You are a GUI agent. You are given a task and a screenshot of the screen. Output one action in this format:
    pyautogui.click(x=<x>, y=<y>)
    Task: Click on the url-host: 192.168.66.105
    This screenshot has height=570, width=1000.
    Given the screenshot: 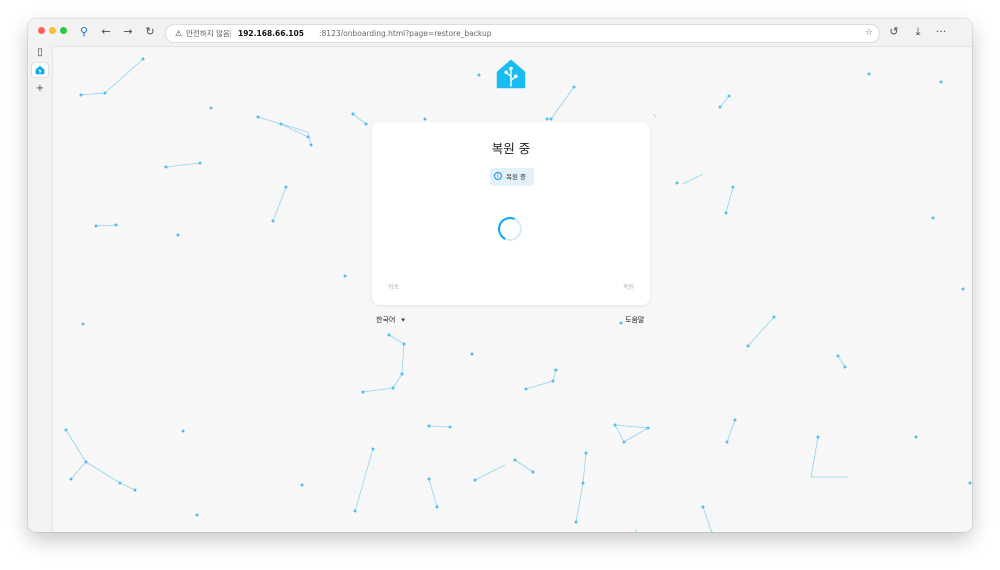 What is the action you would take?
    pyautogui.click(x=271, y=33)
    